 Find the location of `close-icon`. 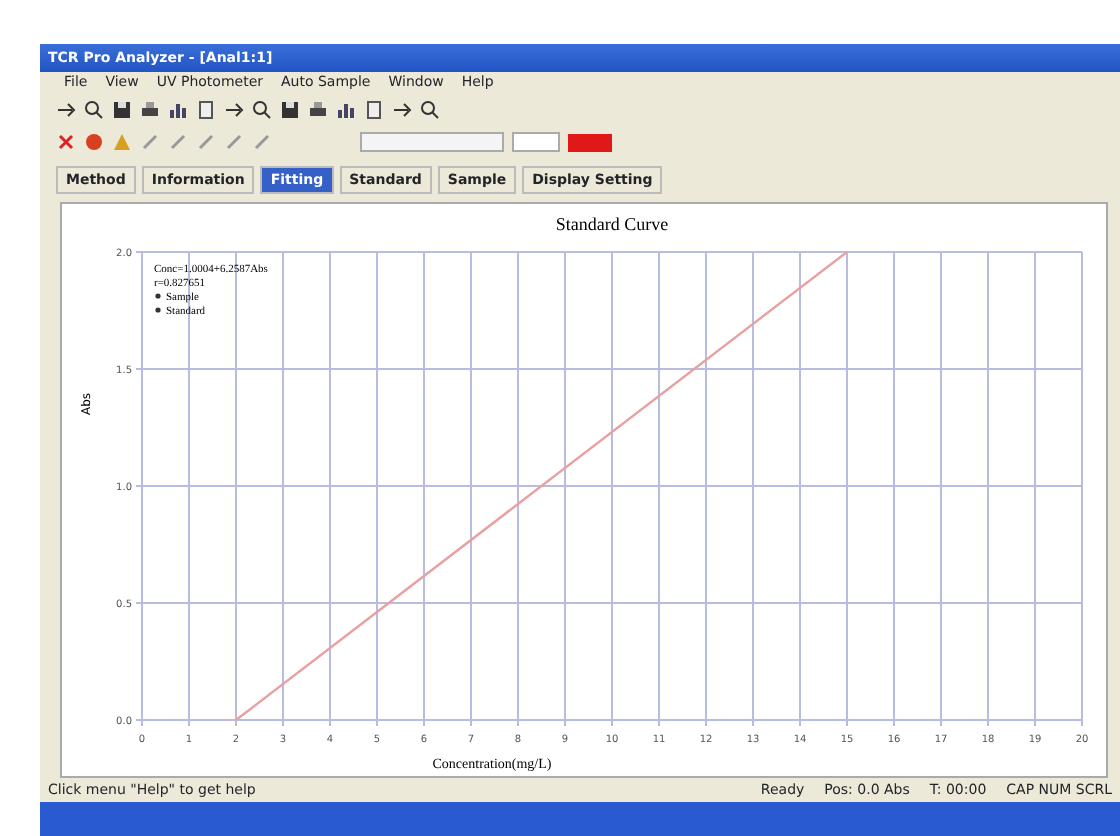

close-icon is located at coordinates (66, 142).